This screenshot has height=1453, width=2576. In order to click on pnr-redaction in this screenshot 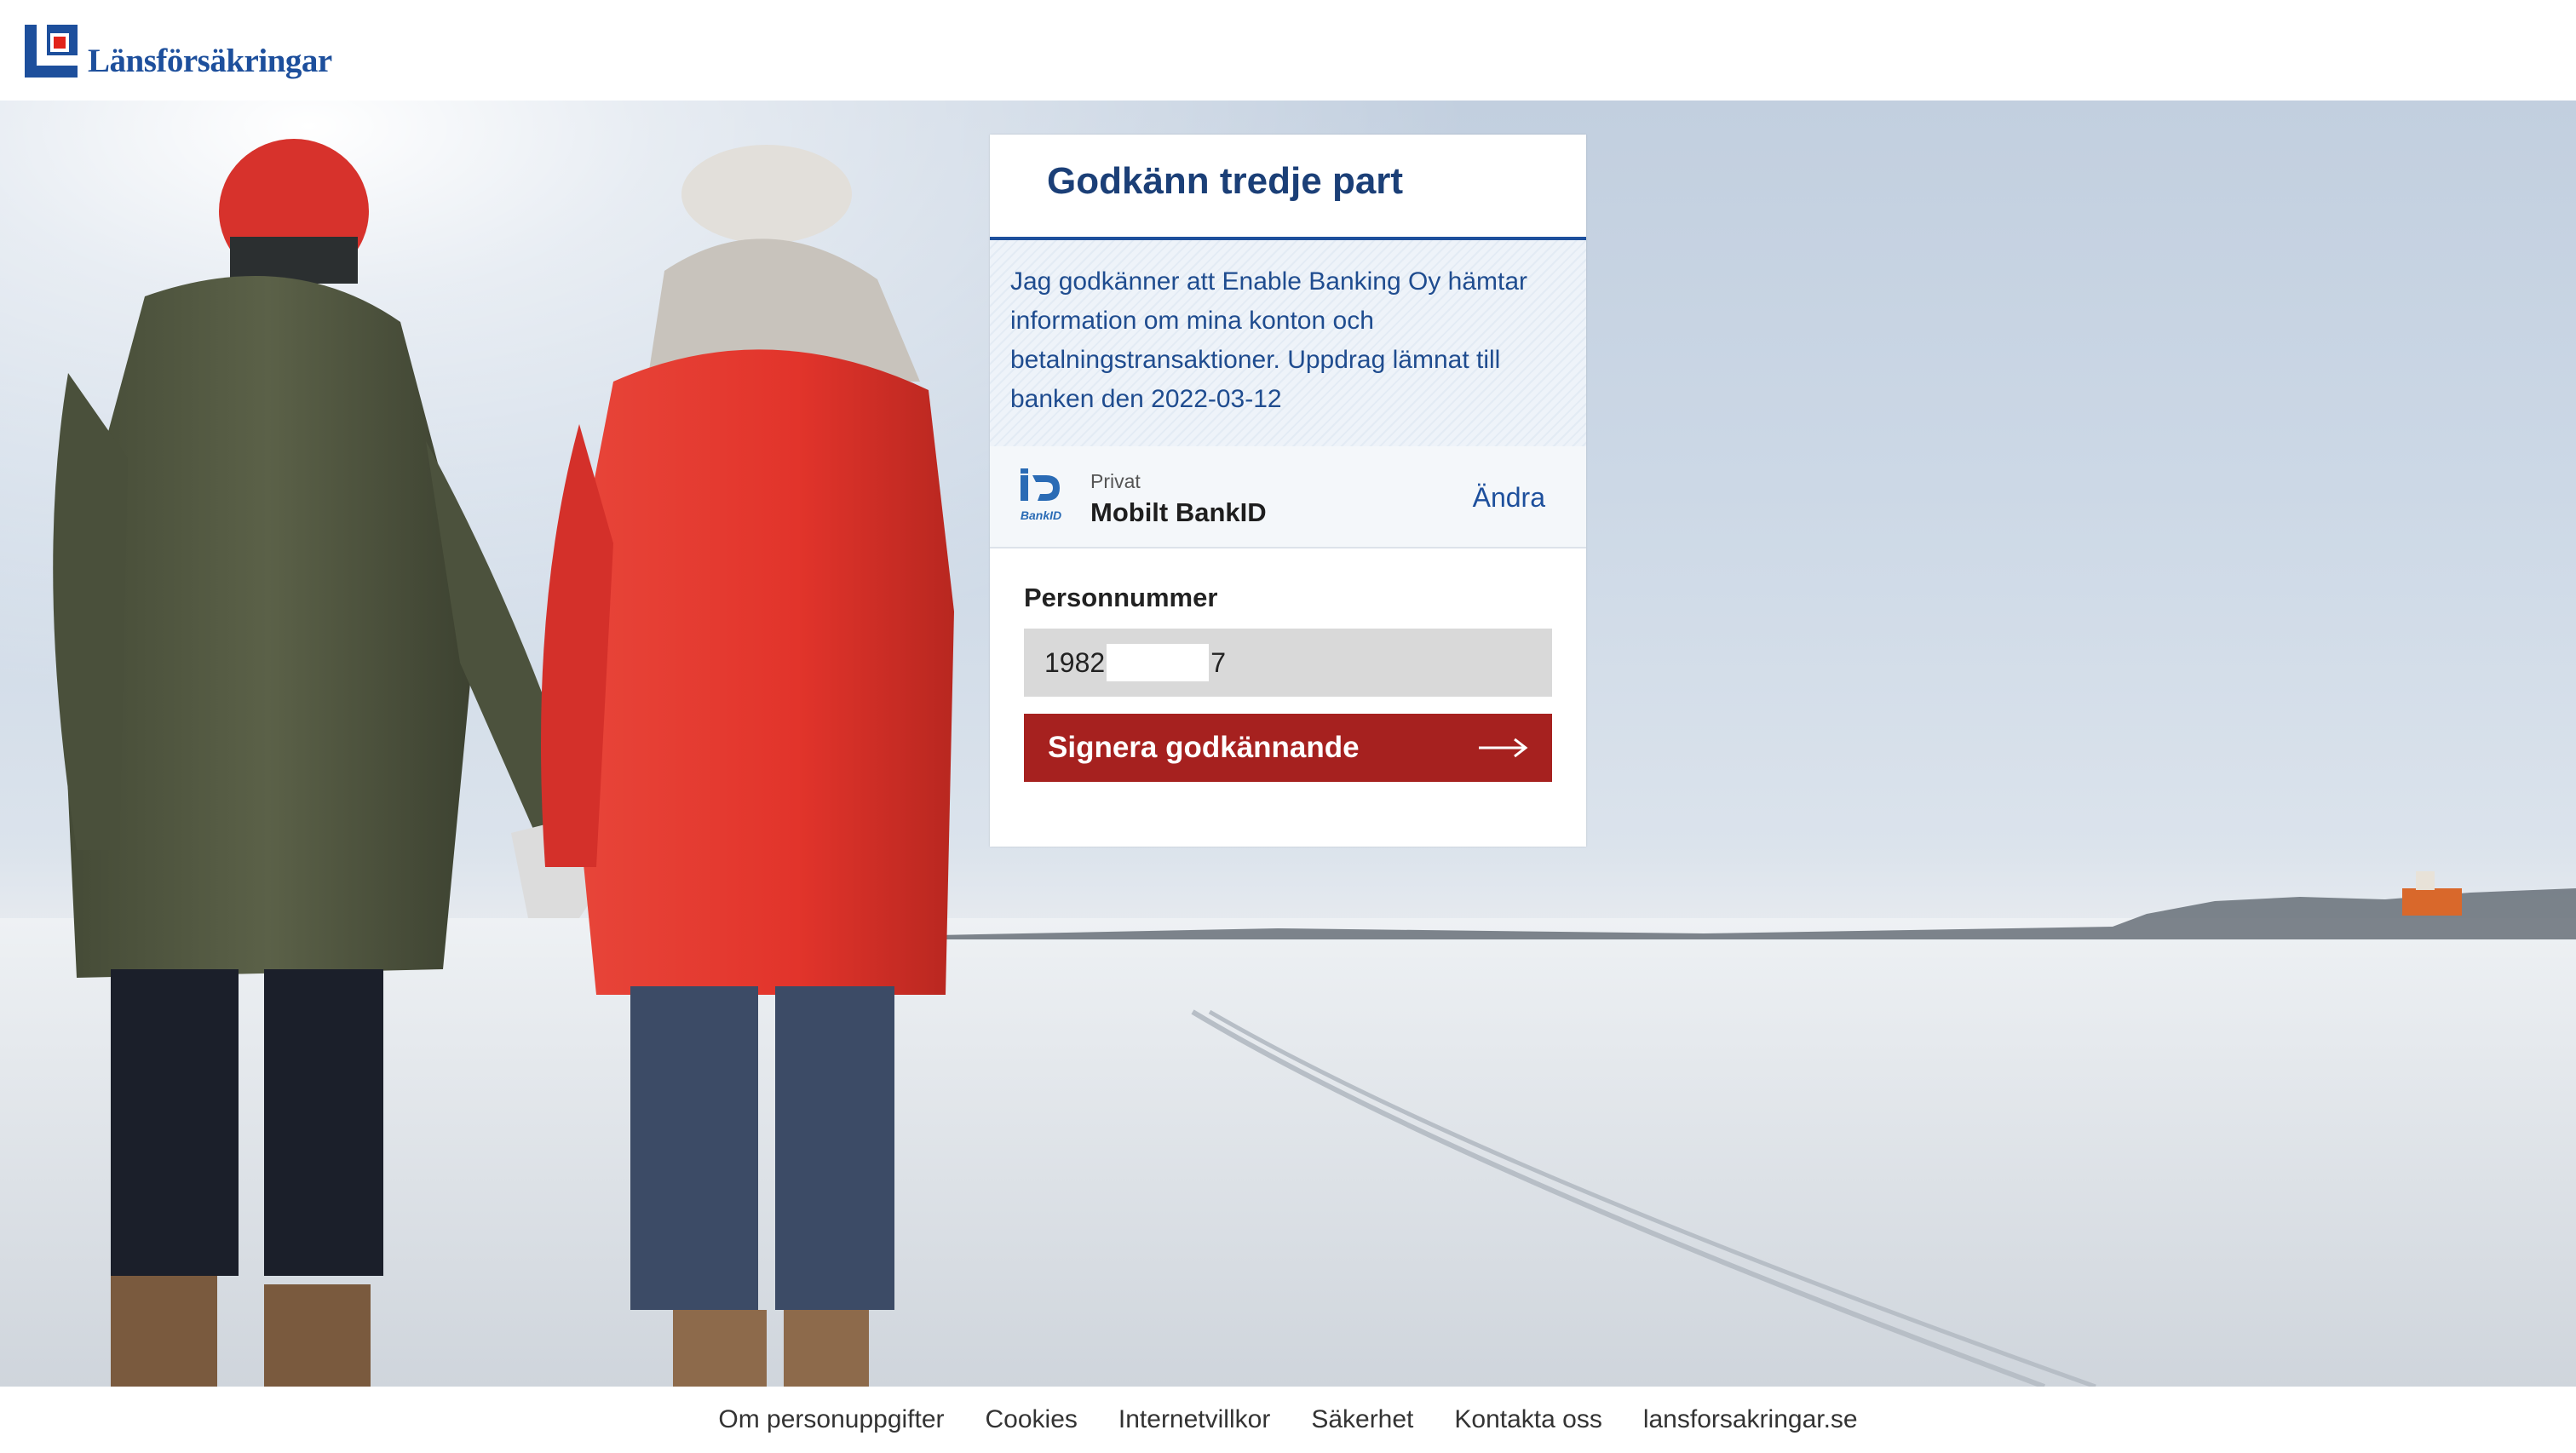, I will do `click(1158, 662)`.